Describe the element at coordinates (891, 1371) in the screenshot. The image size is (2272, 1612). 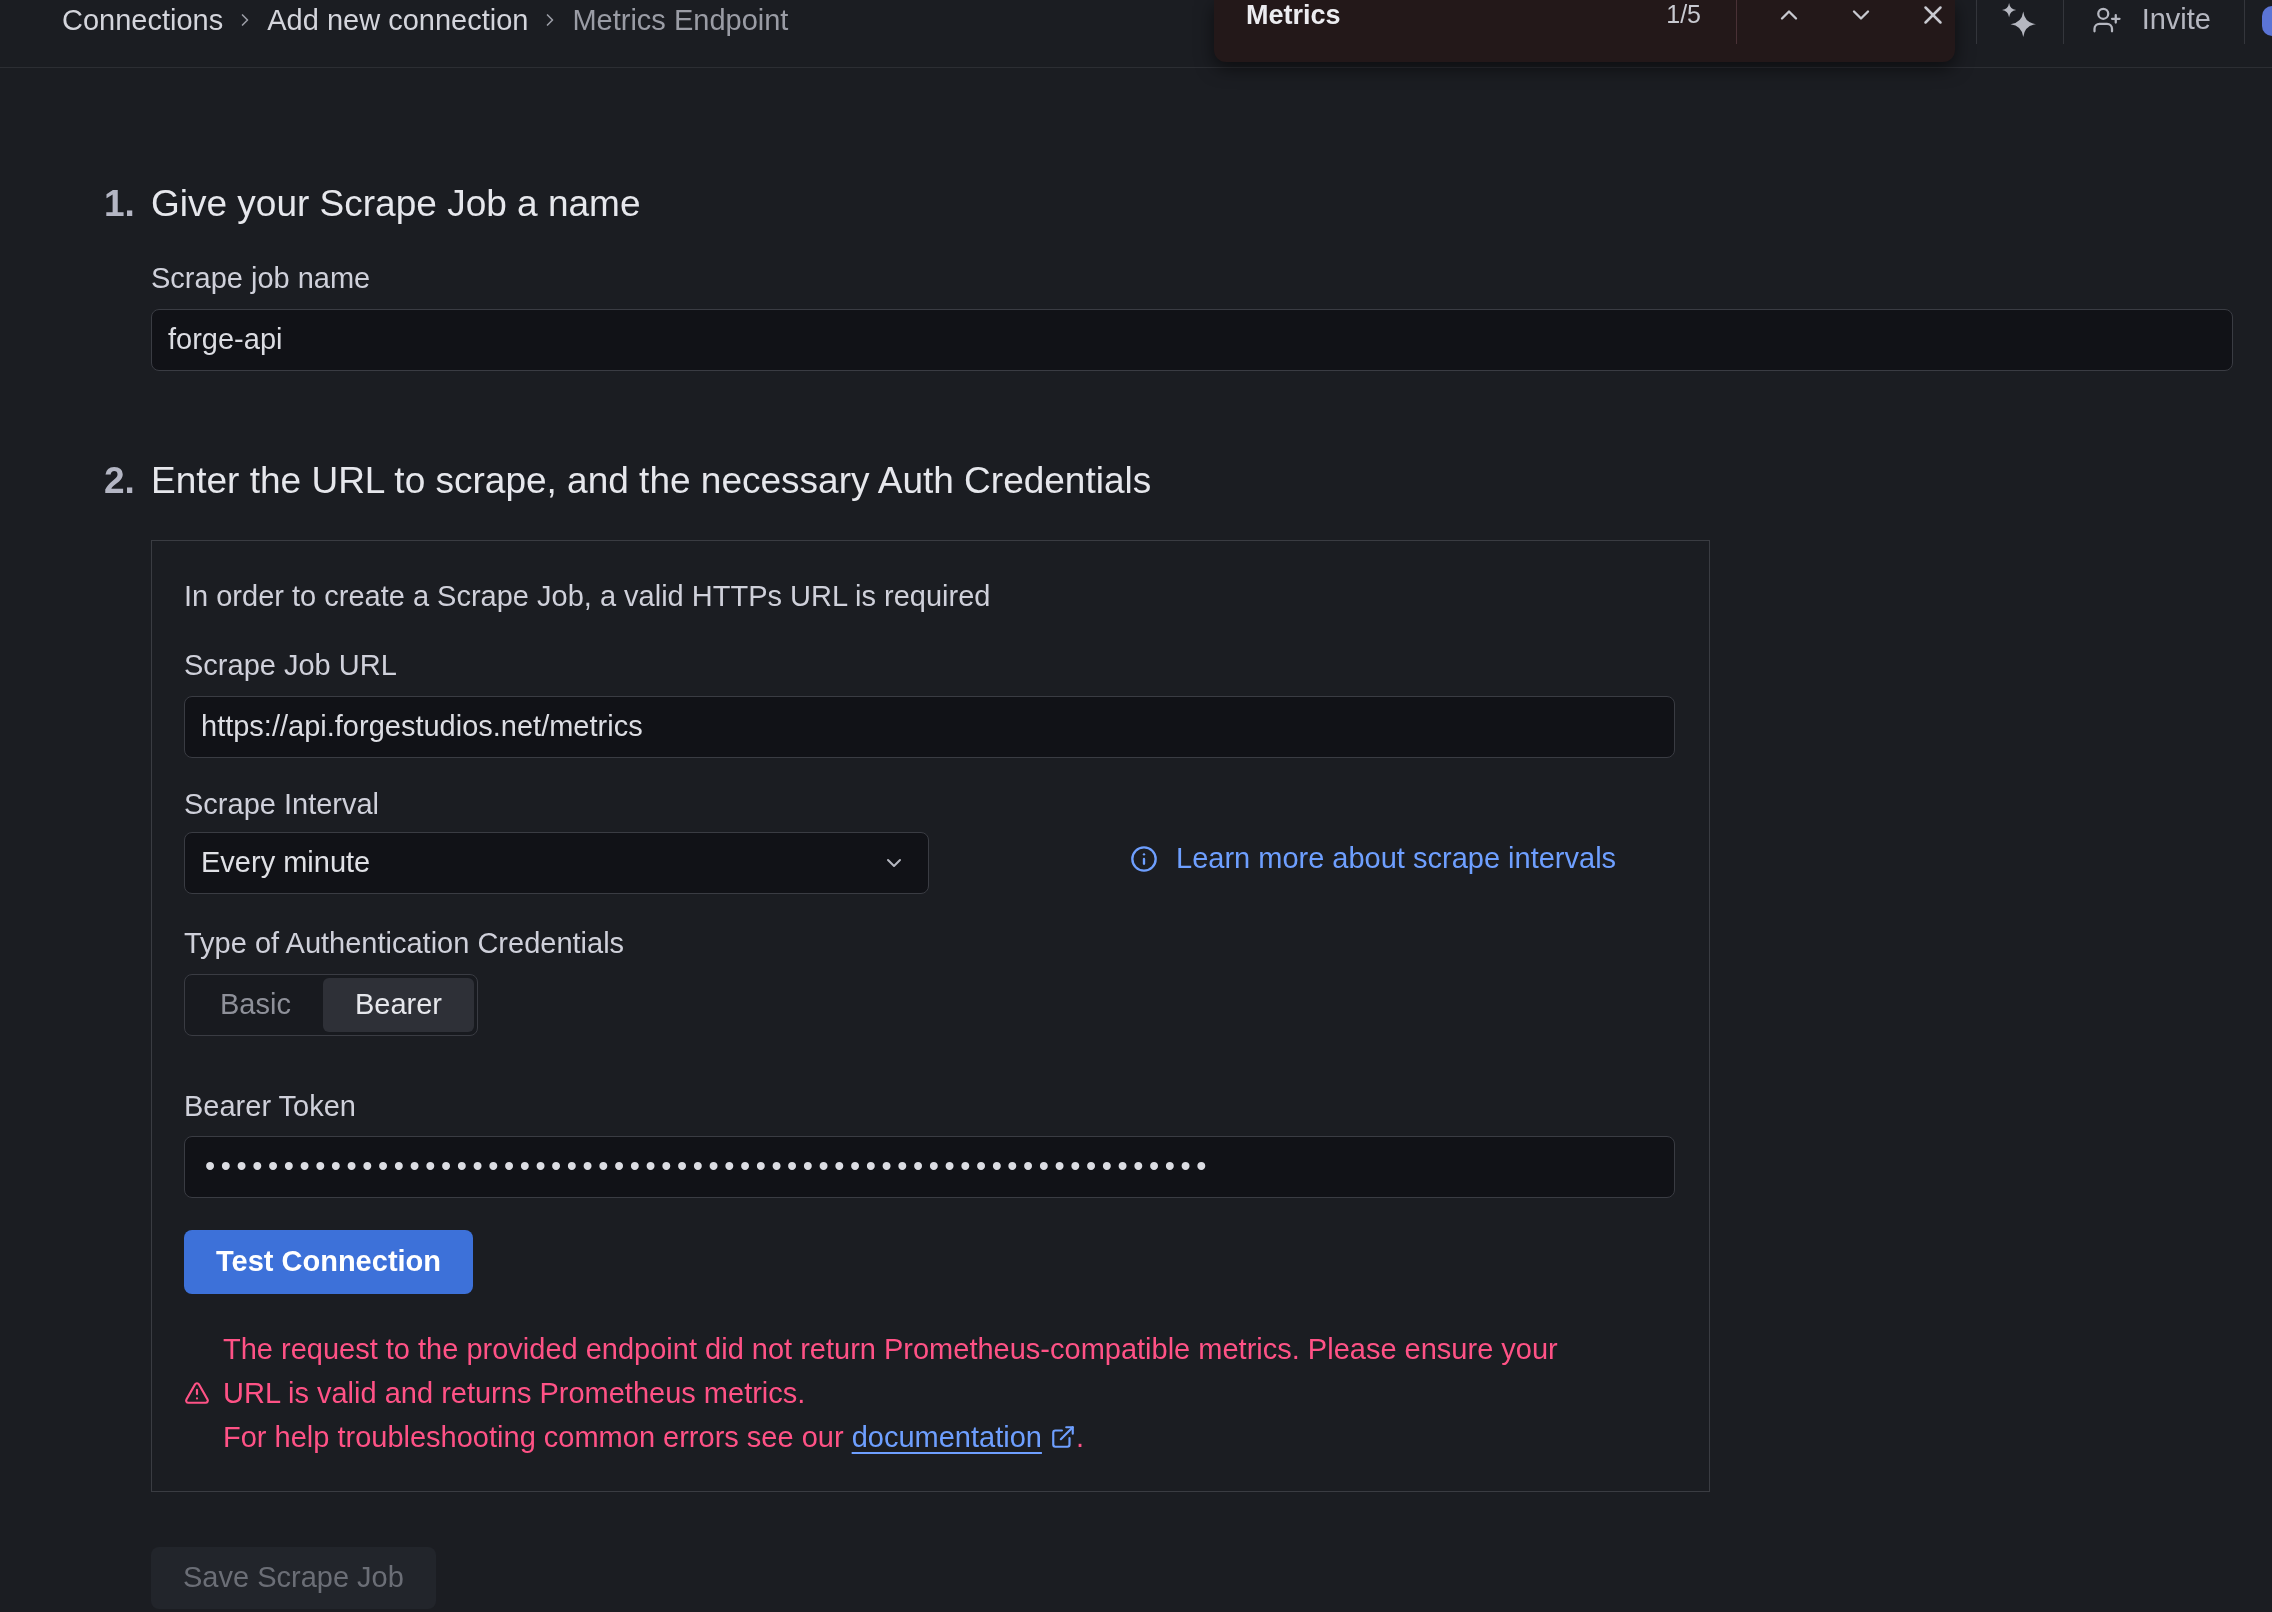
I see `error-message: The request to the provided endpoint did not return Prometheus-compatible metrics. Please ensure your URL is valid and returns Prometheus metrics.` at that location.